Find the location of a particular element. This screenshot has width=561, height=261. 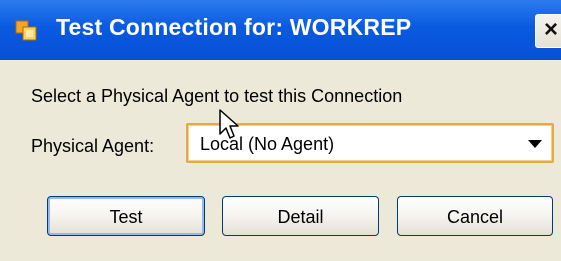

close-button: × is located at coordinates (548, 31).